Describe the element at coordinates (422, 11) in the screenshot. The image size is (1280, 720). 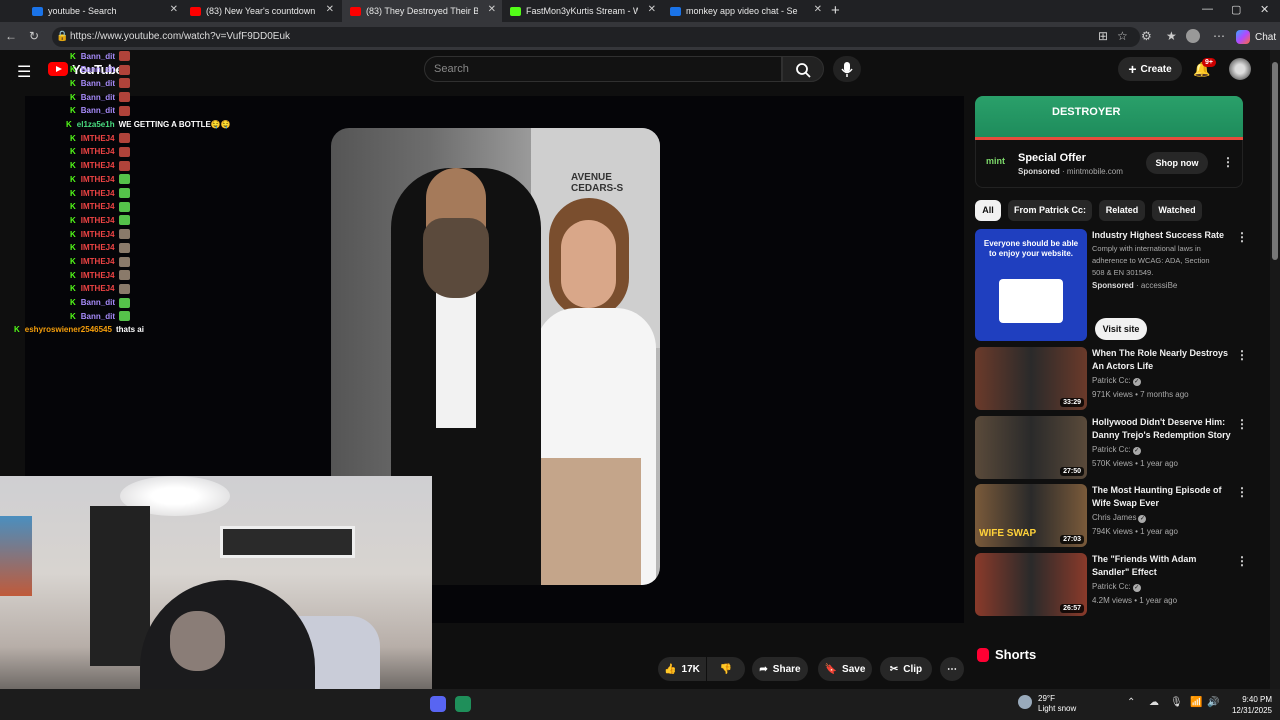
I see `browser-tab: (83) They Destroyed Their Bo ✕` at that location.